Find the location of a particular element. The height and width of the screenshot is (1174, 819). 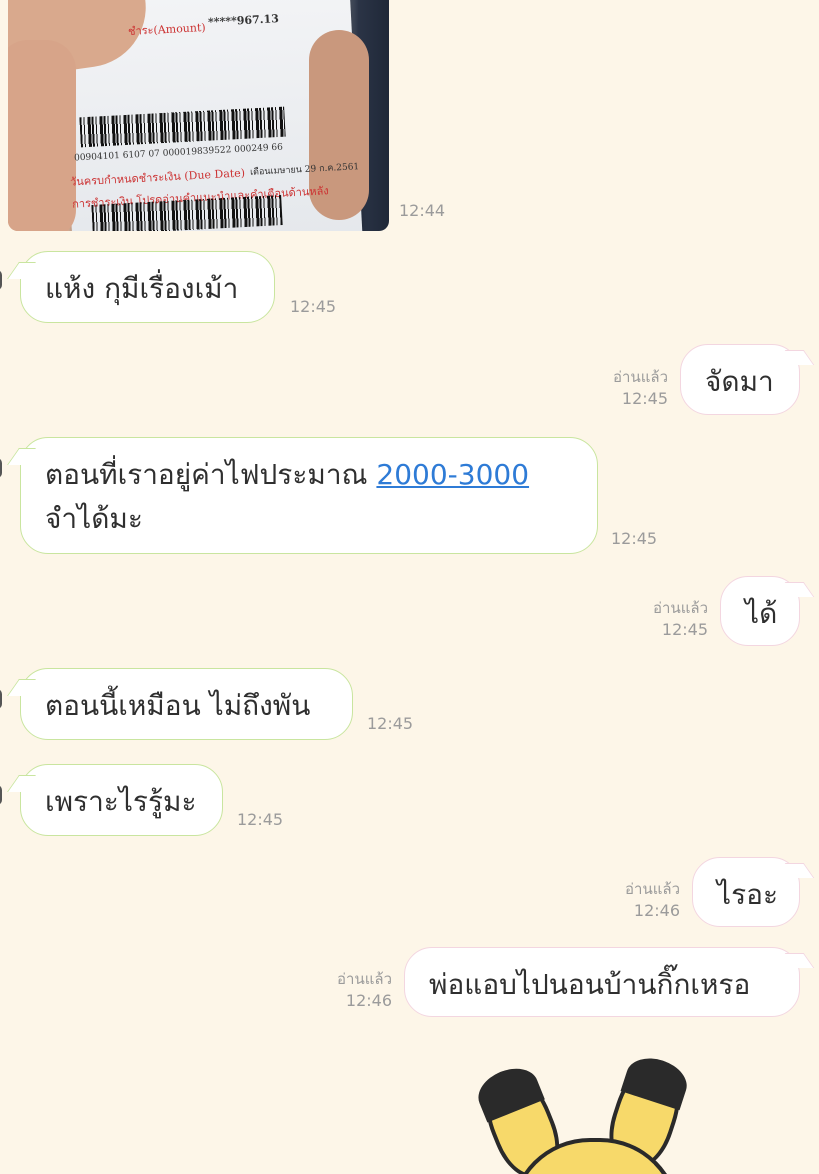

message-text: ตอนที่เราอยู่ค่าไฟประมาณ is located at coordinates (211, 474).